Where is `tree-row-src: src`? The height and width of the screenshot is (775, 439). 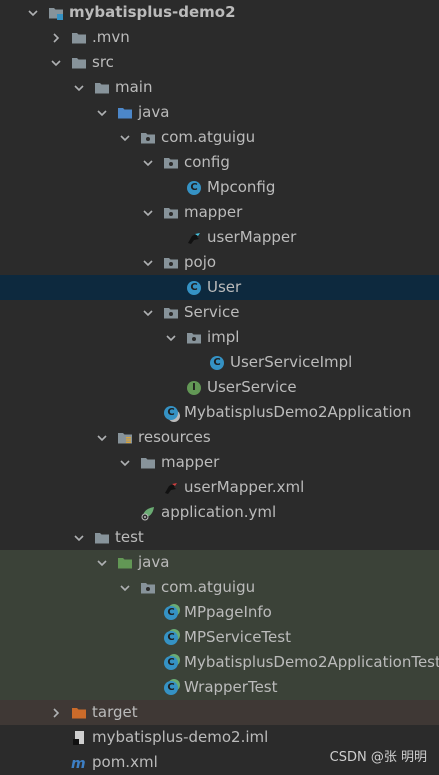
tree-row-src: src is located at coordinates (219, 62).